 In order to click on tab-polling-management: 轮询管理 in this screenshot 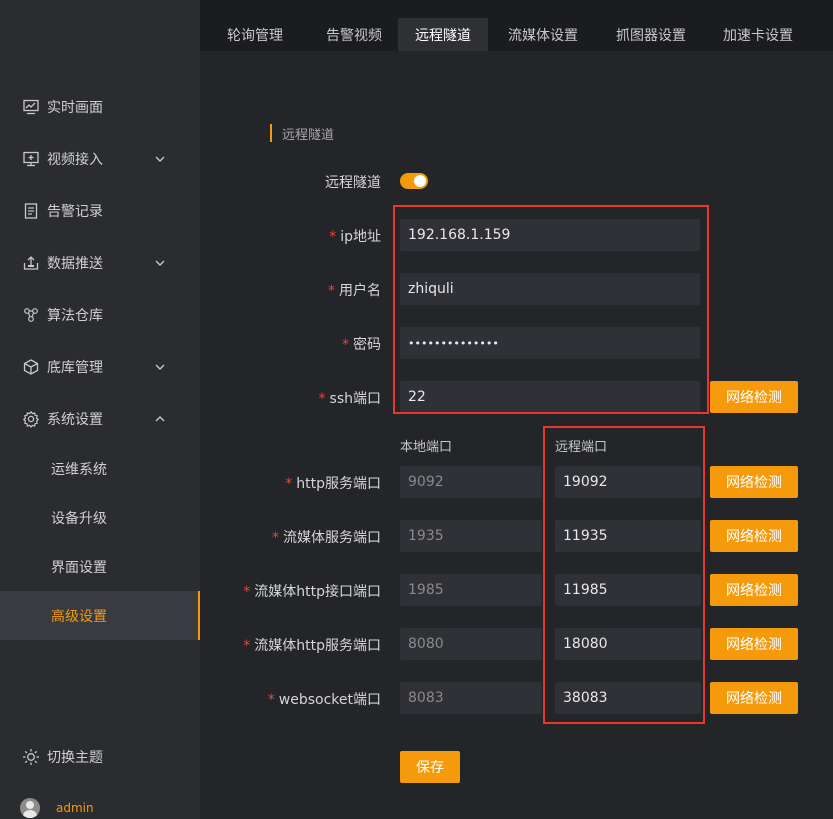, I will do `click(255, 34)`.